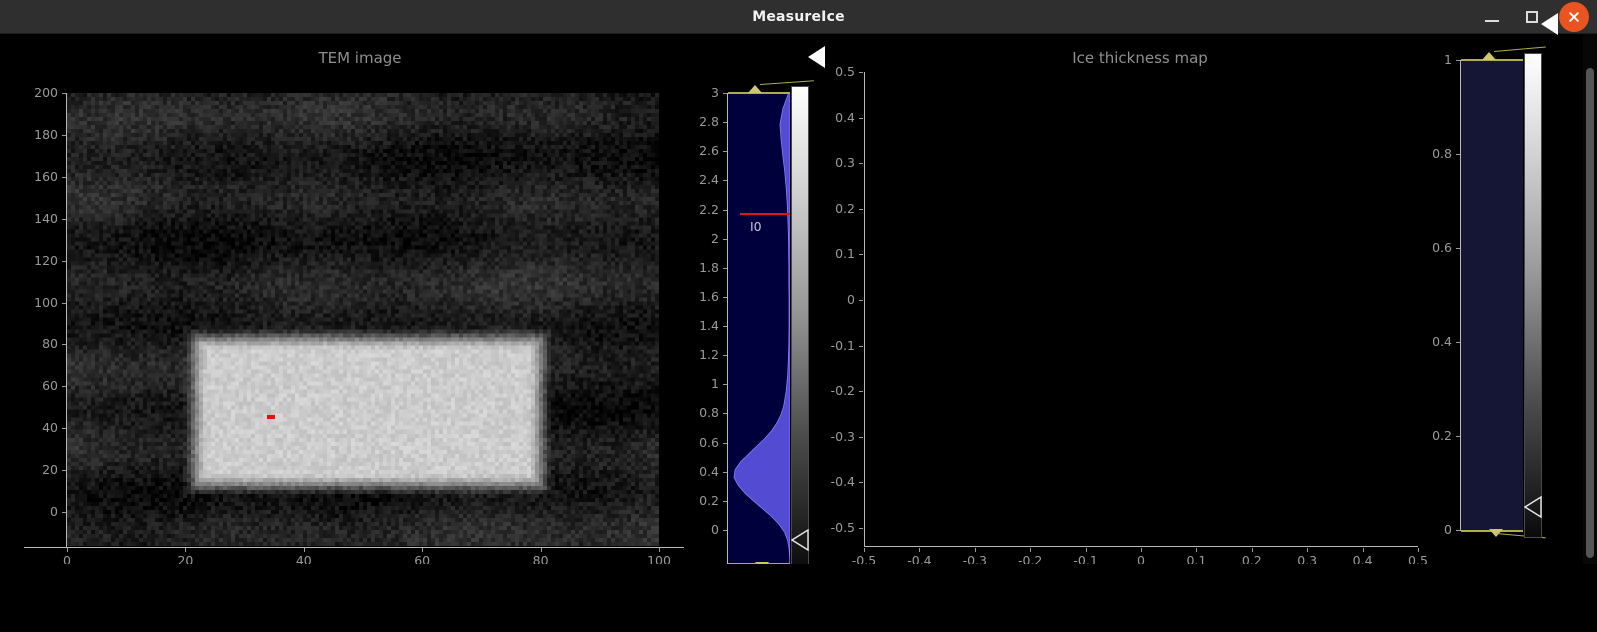 The image size is (1597, 632). I want to click on axis-tick-label: 120, so click(46, 260).